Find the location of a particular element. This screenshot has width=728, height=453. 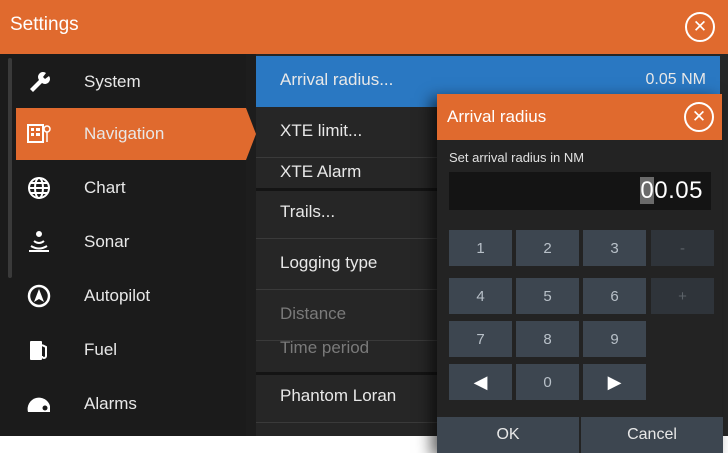

wrench-icon is located at coordinates (39, 82).